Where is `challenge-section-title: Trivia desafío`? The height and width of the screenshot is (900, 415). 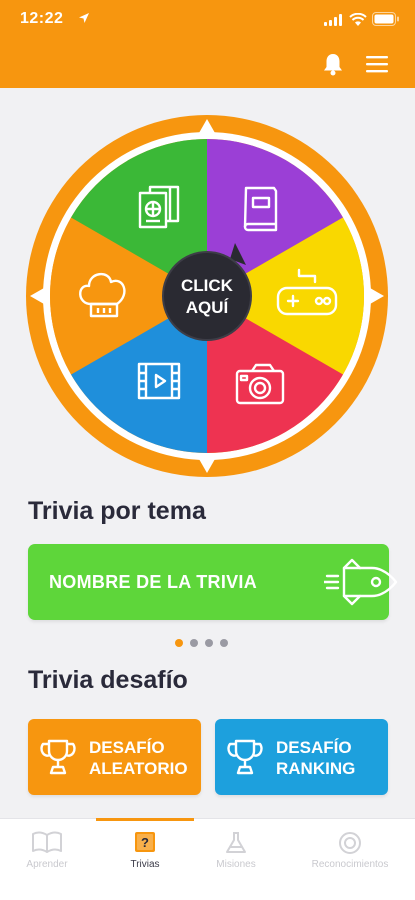
challenge-section-title: Trivia desafío is located at coordinates (108, 680).